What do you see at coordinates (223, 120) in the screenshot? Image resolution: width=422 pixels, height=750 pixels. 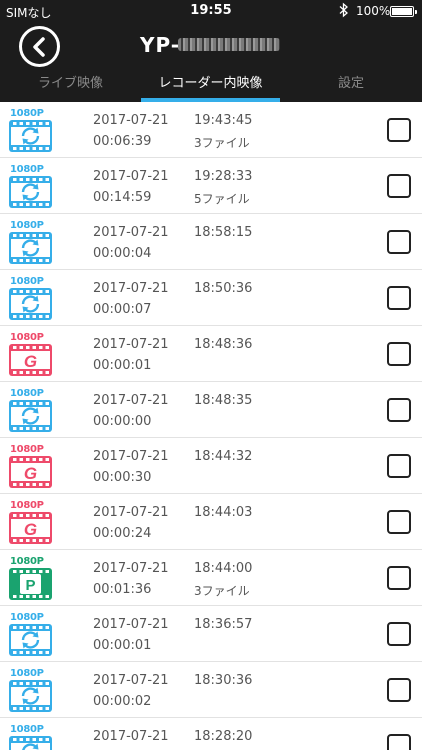 I see `recording-time: 19:43:45` at bounding box center [223, 120].